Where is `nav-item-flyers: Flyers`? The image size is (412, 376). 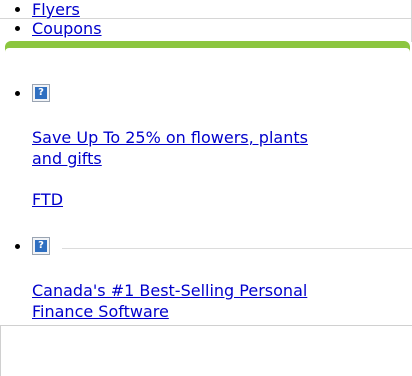
nav-item-flyers: Flyers is located at coordinates (67, 9).